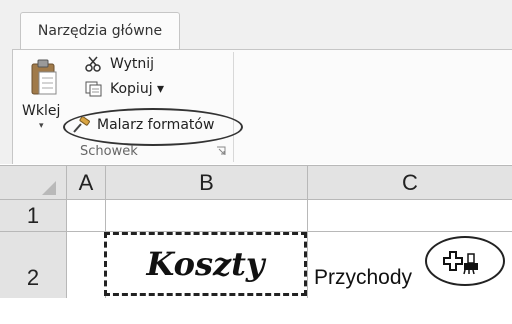 The image size is (512, 324). I want to click on paste-button-label: Wklej, so click(41, 111).